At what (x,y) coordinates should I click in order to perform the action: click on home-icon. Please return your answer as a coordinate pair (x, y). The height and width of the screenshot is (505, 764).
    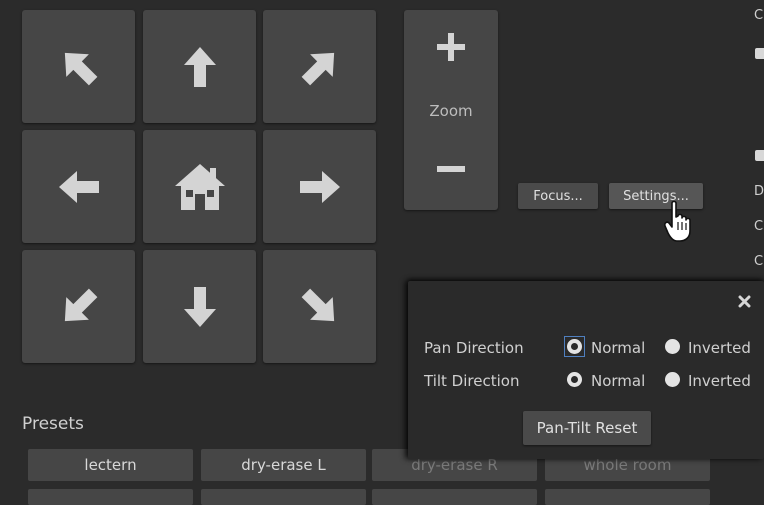
    Looking at the image, I should click on (199, 186).